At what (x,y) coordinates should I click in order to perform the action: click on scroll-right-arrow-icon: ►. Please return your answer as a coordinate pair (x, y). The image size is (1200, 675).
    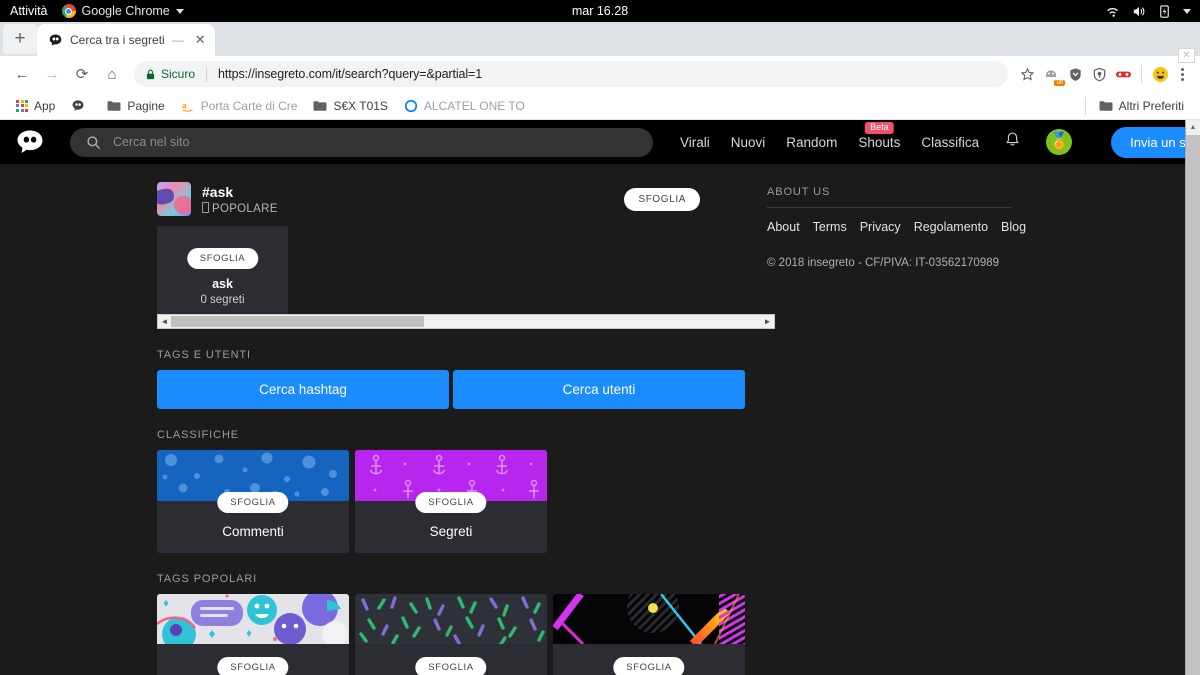
    Looking at the image, I should click on (767, 321).